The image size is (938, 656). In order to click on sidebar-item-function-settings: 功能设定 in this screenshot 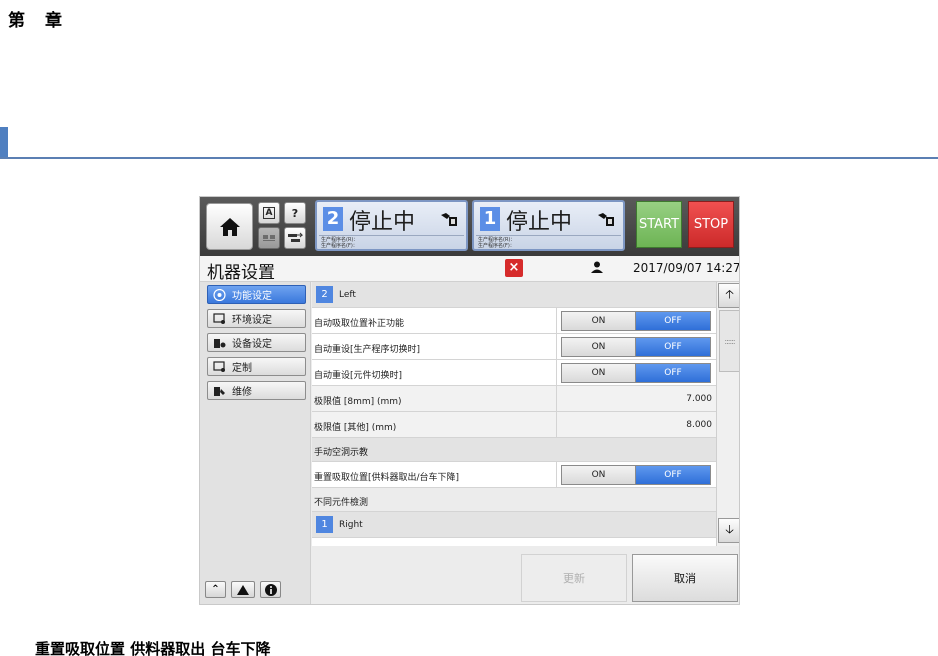, I will do `click(256, 294)`.